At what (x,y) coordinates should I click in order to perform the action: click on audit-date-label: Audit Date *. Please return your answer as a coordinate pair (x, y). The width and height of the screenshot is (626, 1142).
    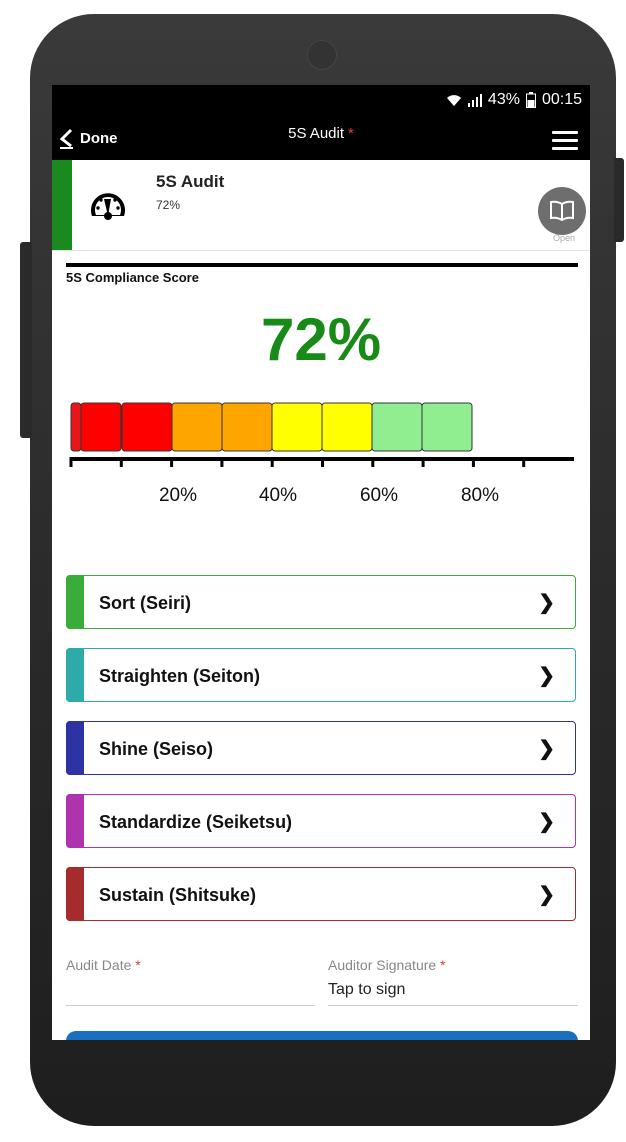
    Looking at the image, I should click on (103, 965).